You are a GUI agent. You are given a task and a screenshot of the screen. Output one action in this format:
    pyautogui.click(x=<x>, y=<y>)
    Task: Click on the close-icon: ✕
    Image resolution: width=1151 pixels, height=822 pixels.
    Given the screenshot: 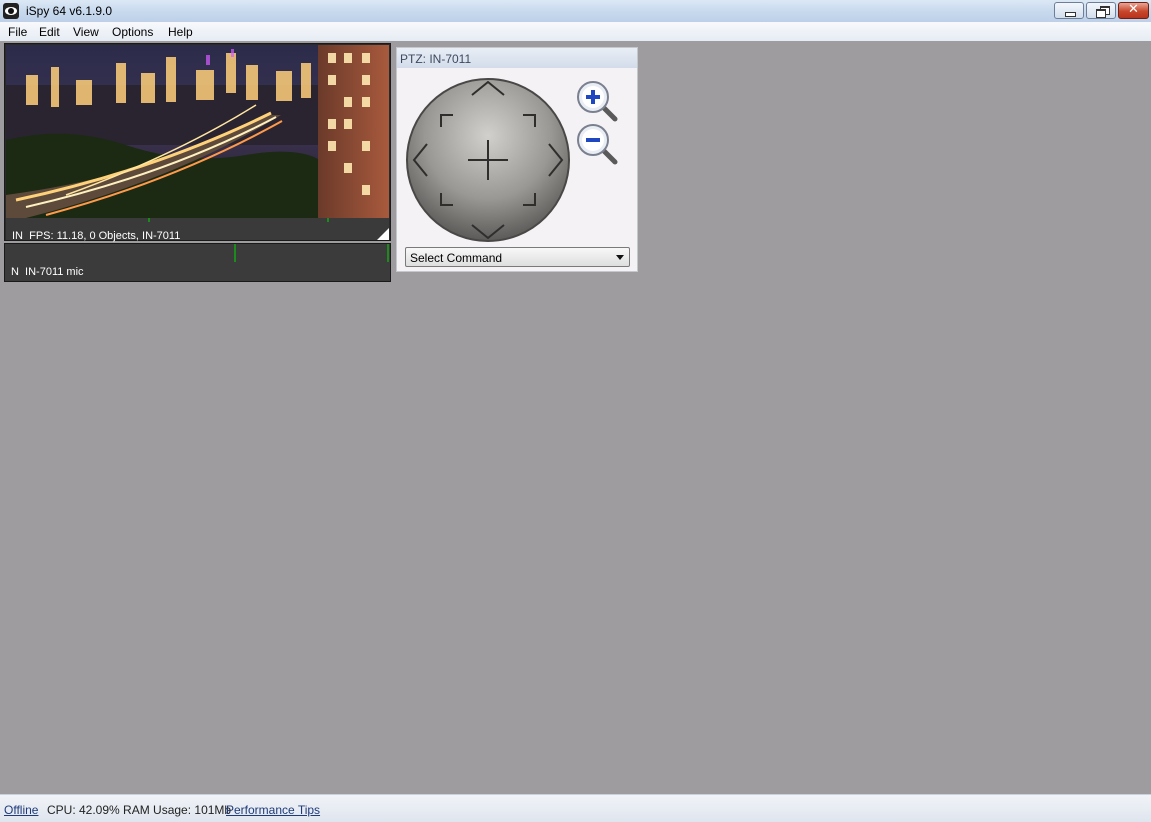 What is the action you would take?
    pyautogui.click(x=1133, y=9)
    